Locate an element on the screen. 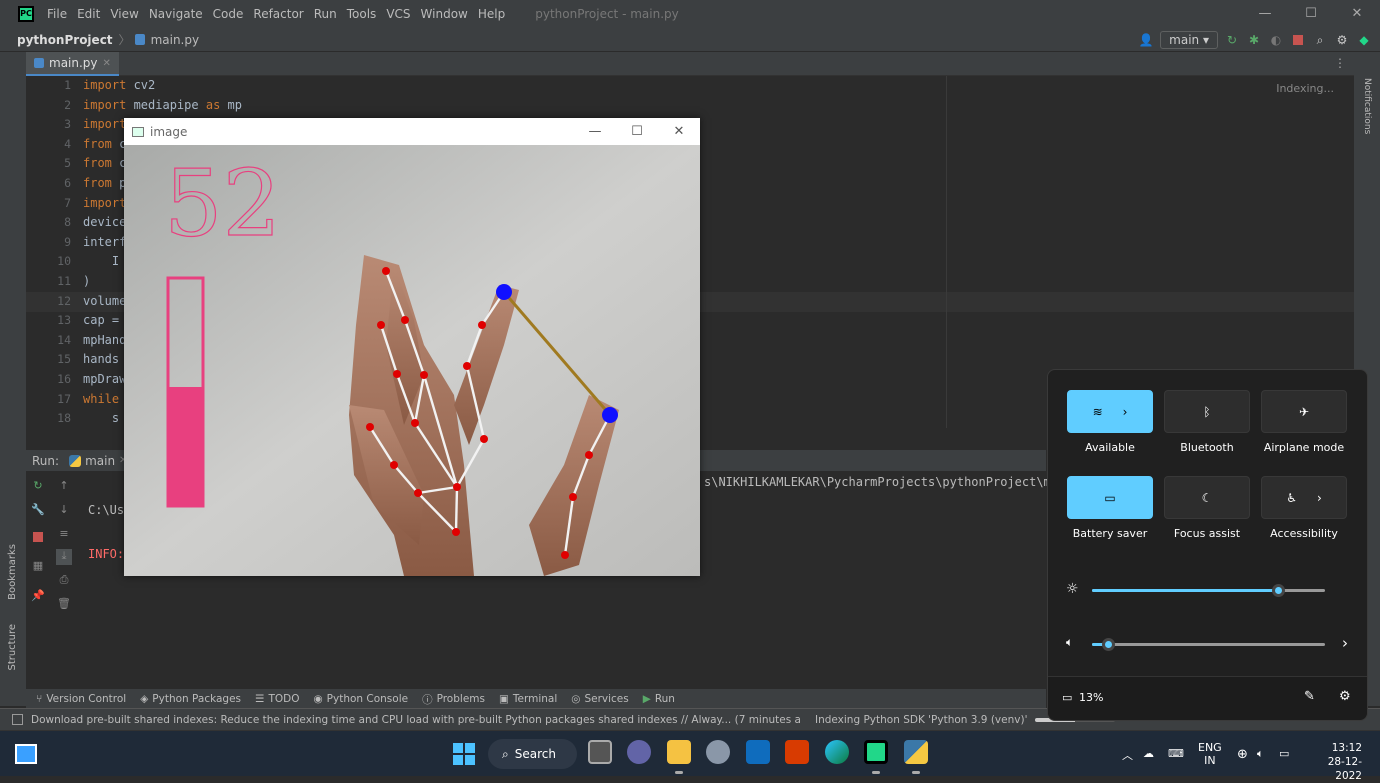  down-arrow-icon: ↓ is located at coordinates (64, 511).